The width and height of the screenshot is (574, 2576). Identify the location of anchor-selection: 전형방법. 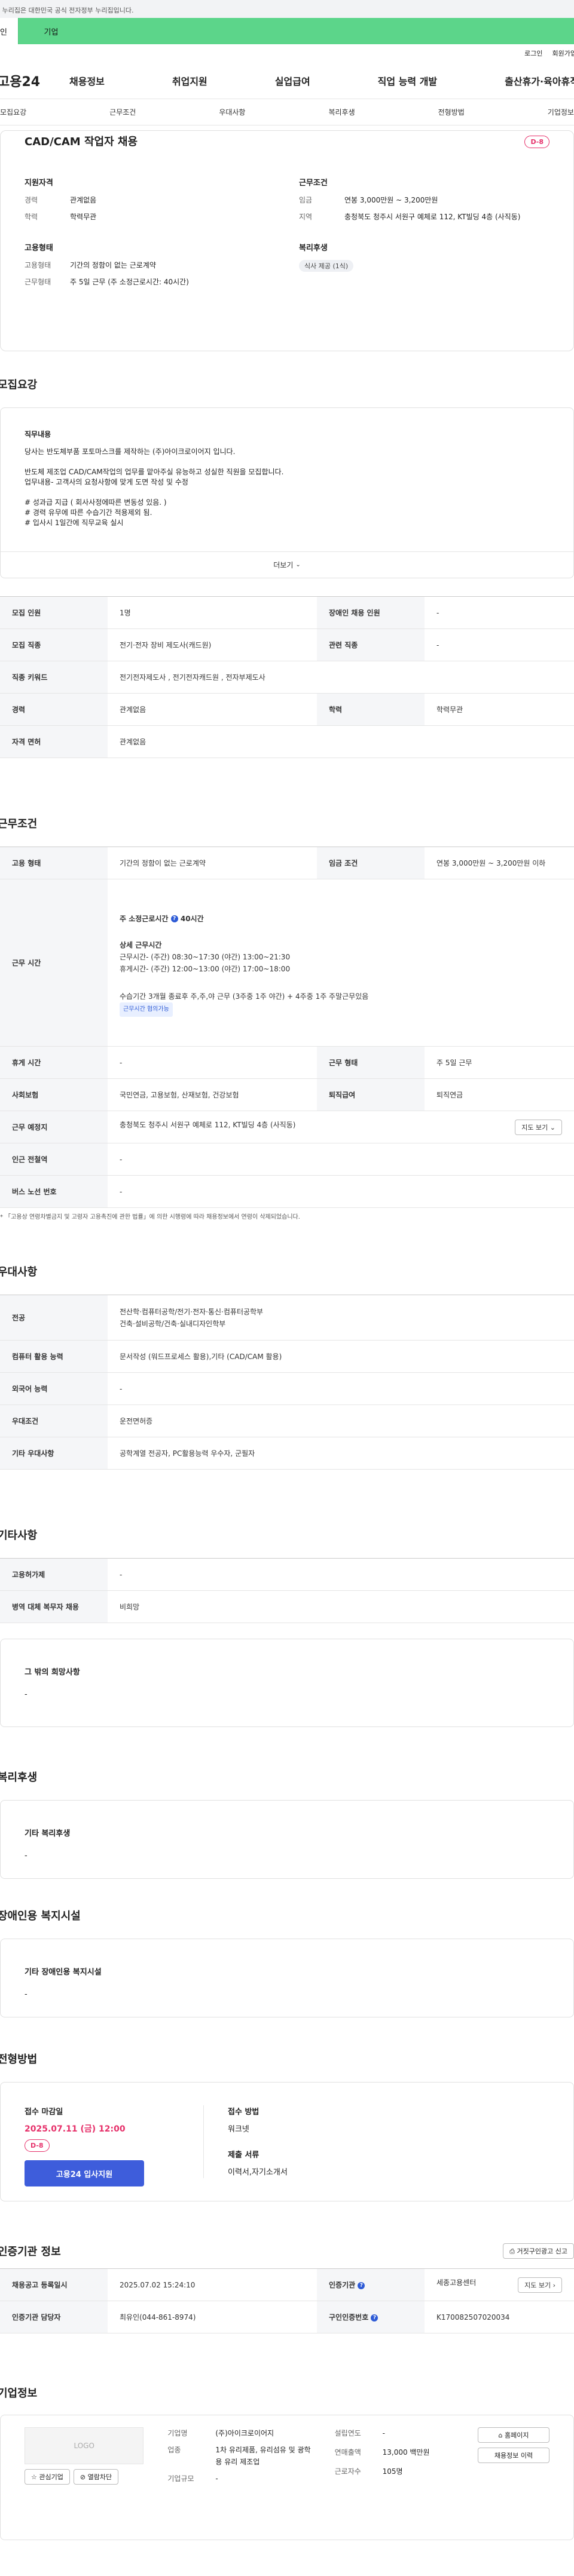
(451, 112).